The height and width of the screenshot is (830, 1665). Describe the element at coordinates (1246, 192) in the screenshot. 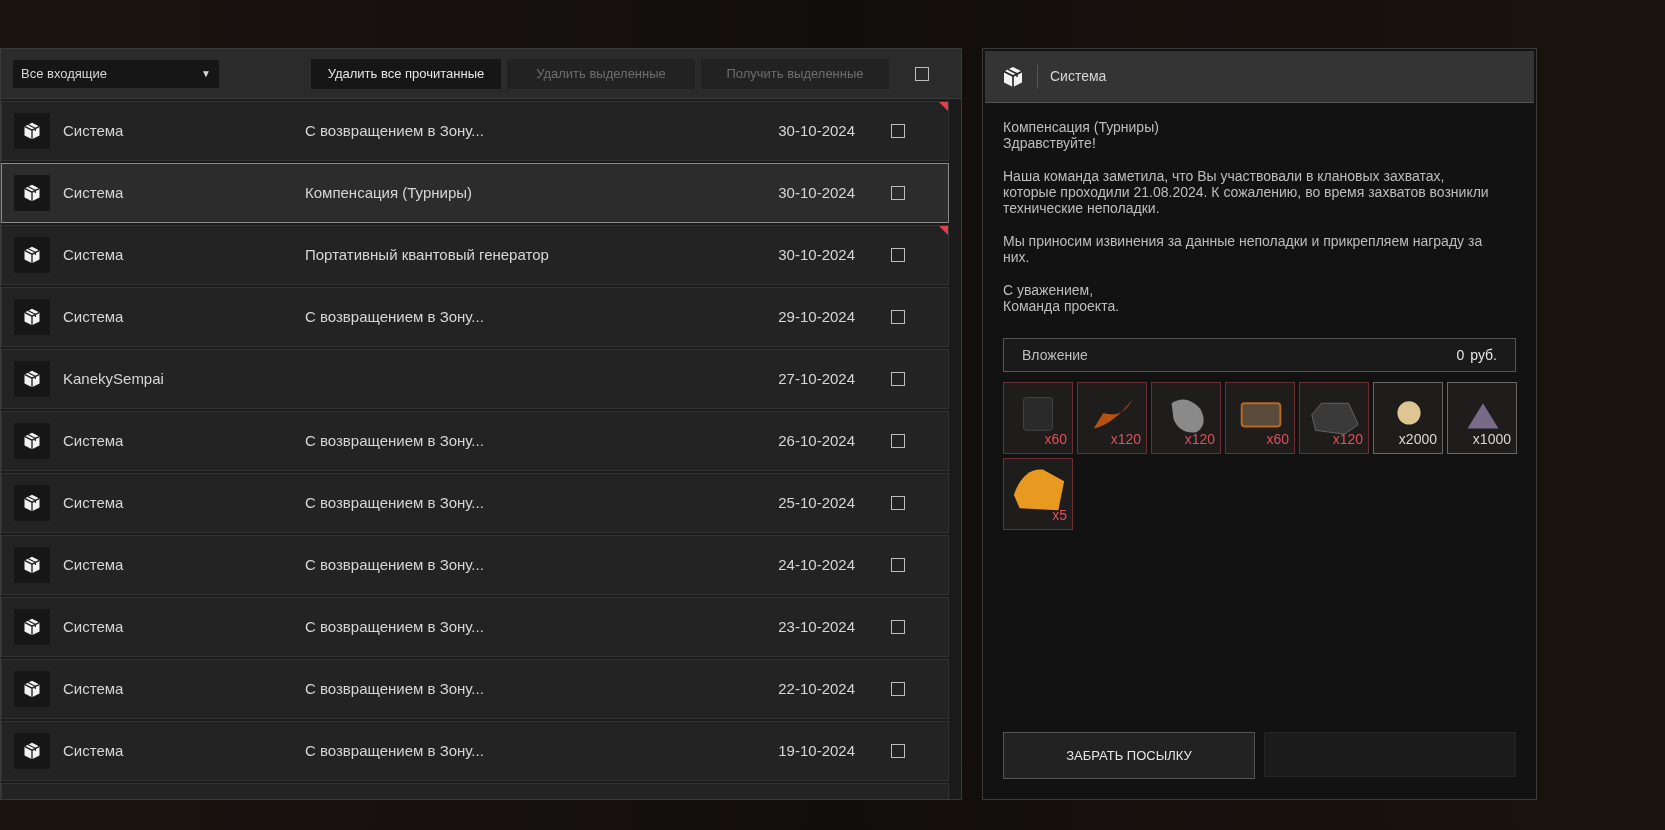

I see `message-text: Наша команда заметила, что Вы участвовали в клановых захватах, которые проходили 21.08.2024. К сожалению, во время захватов возникли технические неполадки.` at that location.